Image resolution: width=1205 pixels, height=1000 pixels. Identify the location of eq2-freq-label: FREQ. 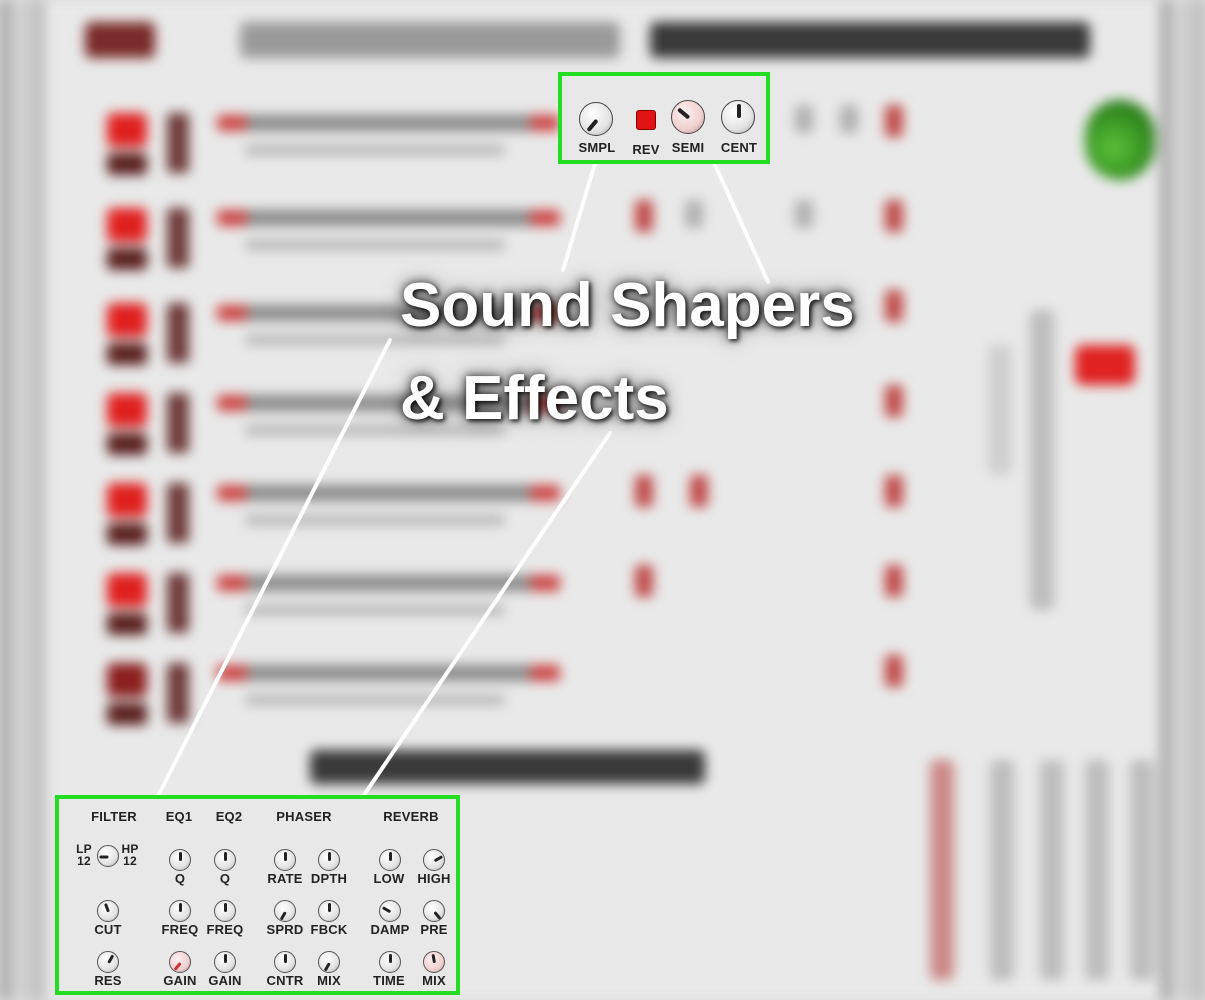
(225, 929).